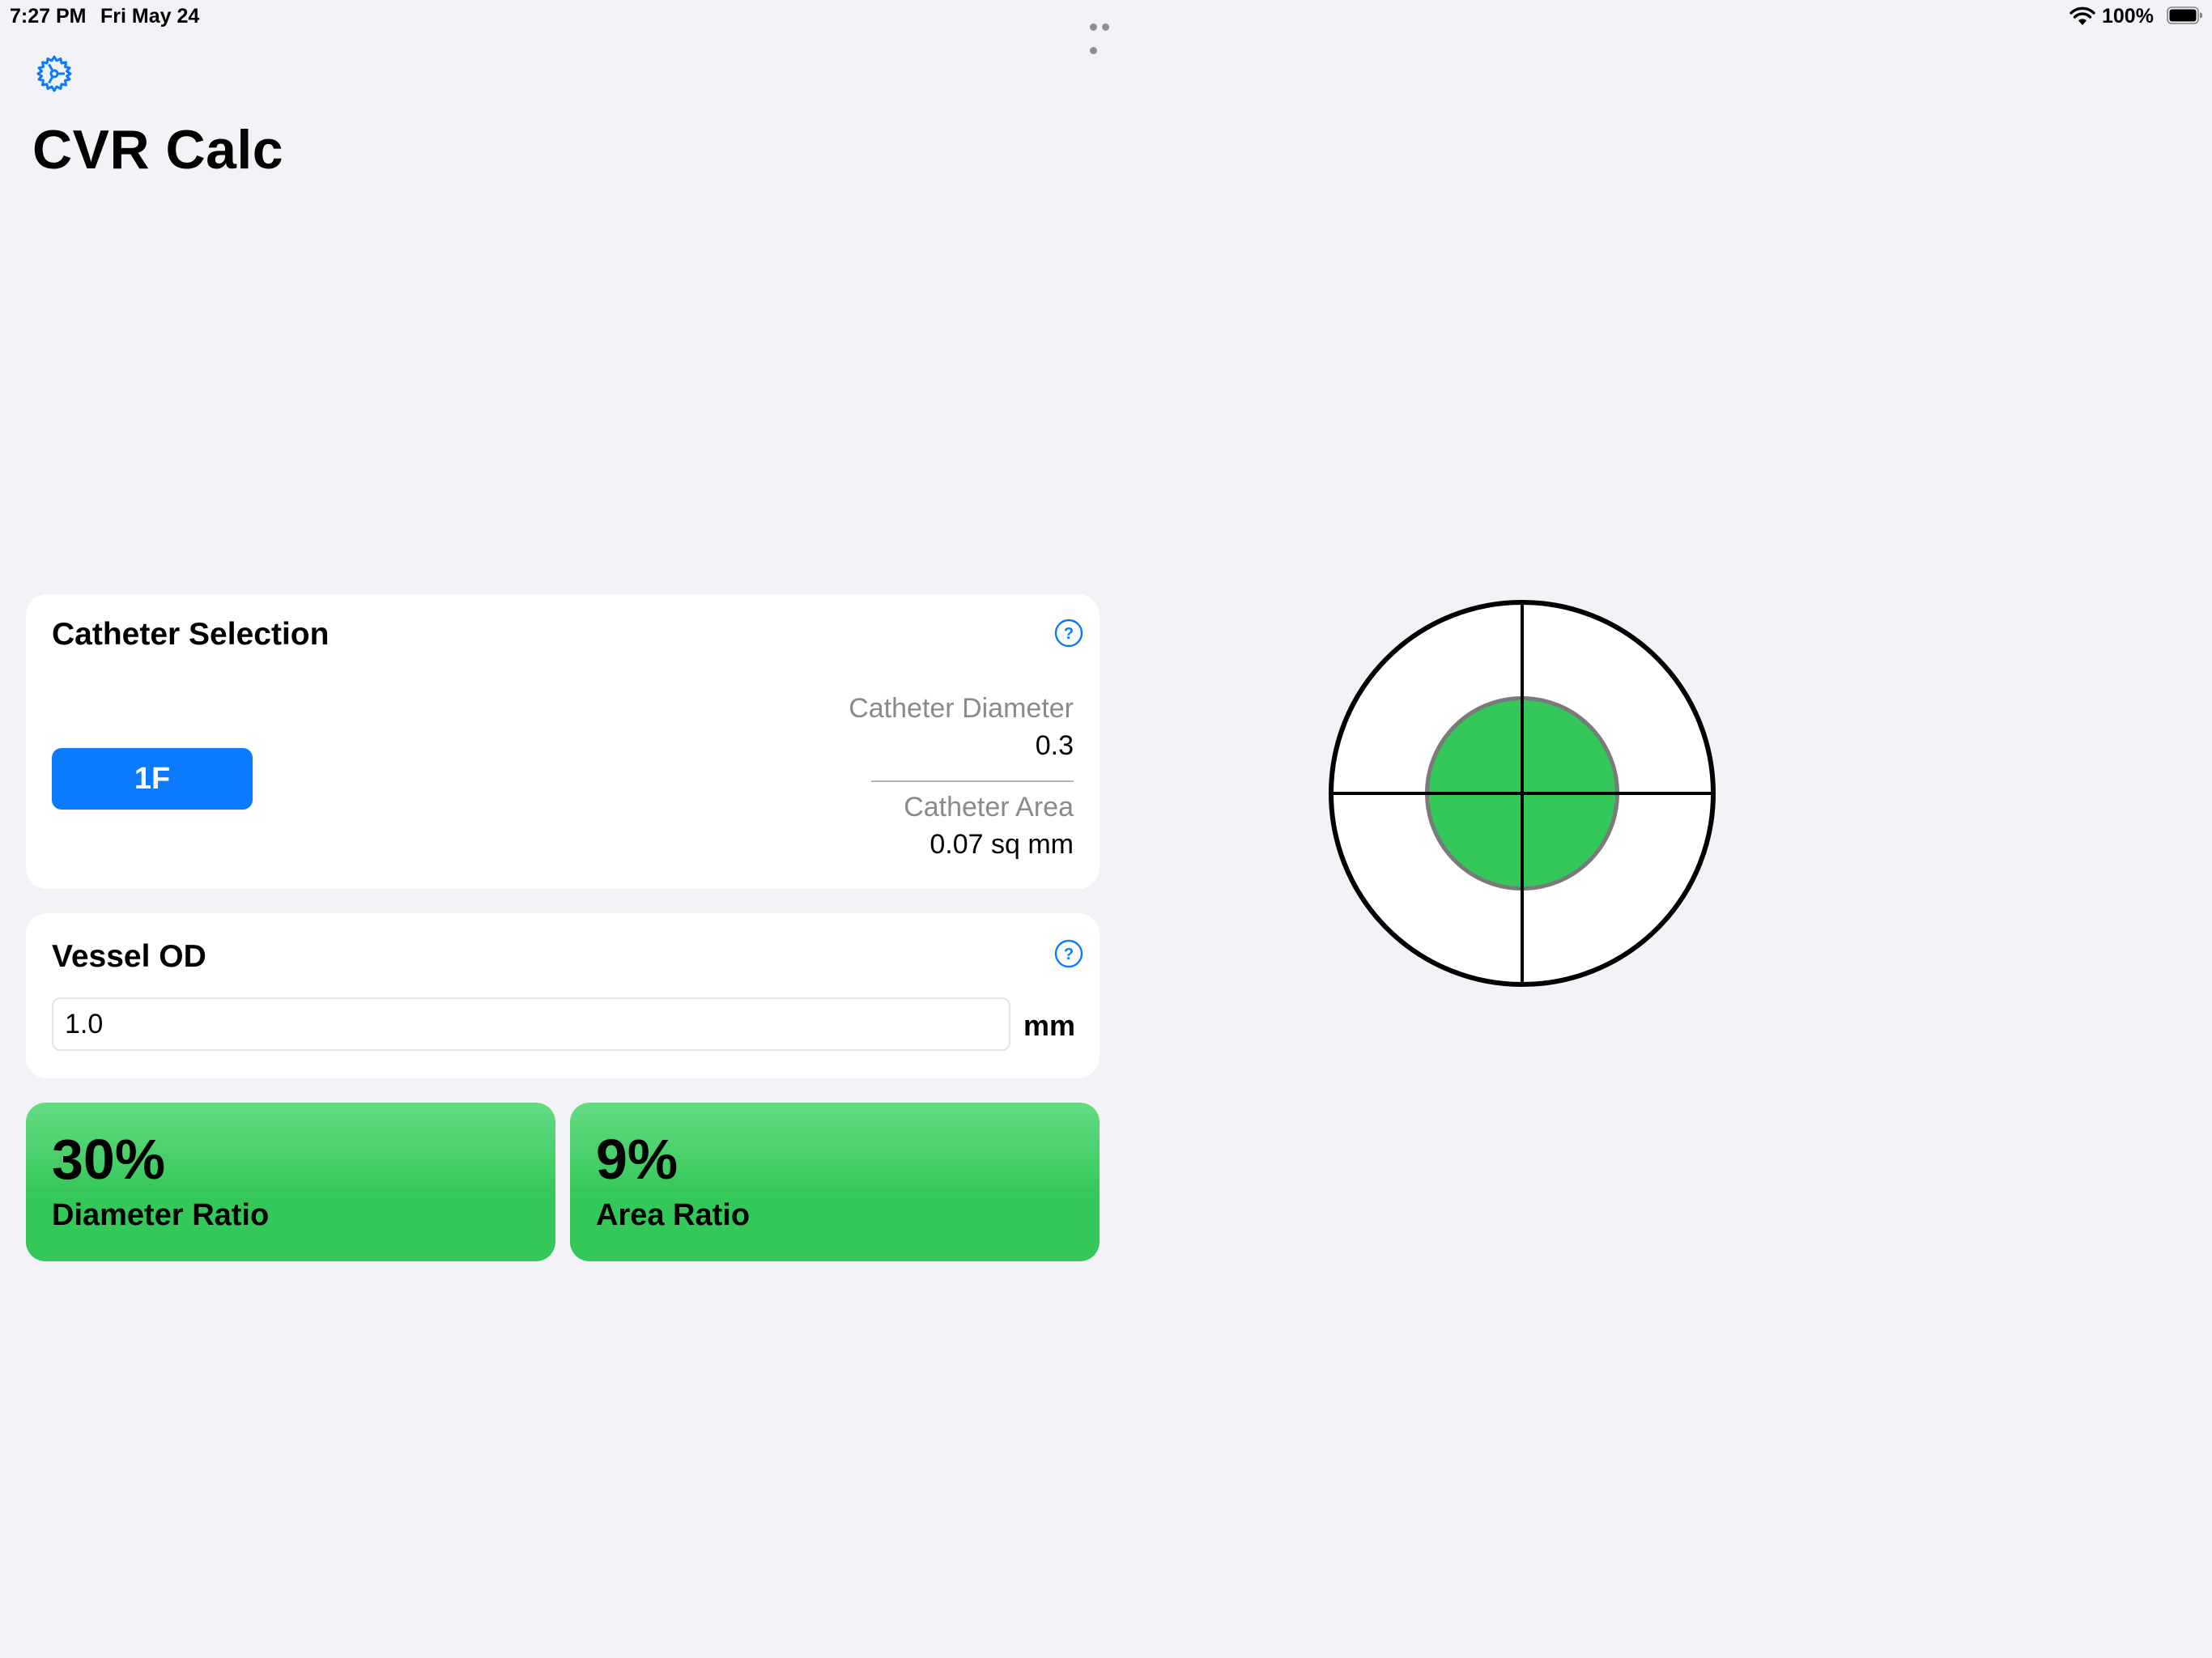 The width and height of the screenshot is (2212, 1658). Describe the element at coordinates (150, 16) in the screenshot. I see `status-date: Fri May 24` at that location.